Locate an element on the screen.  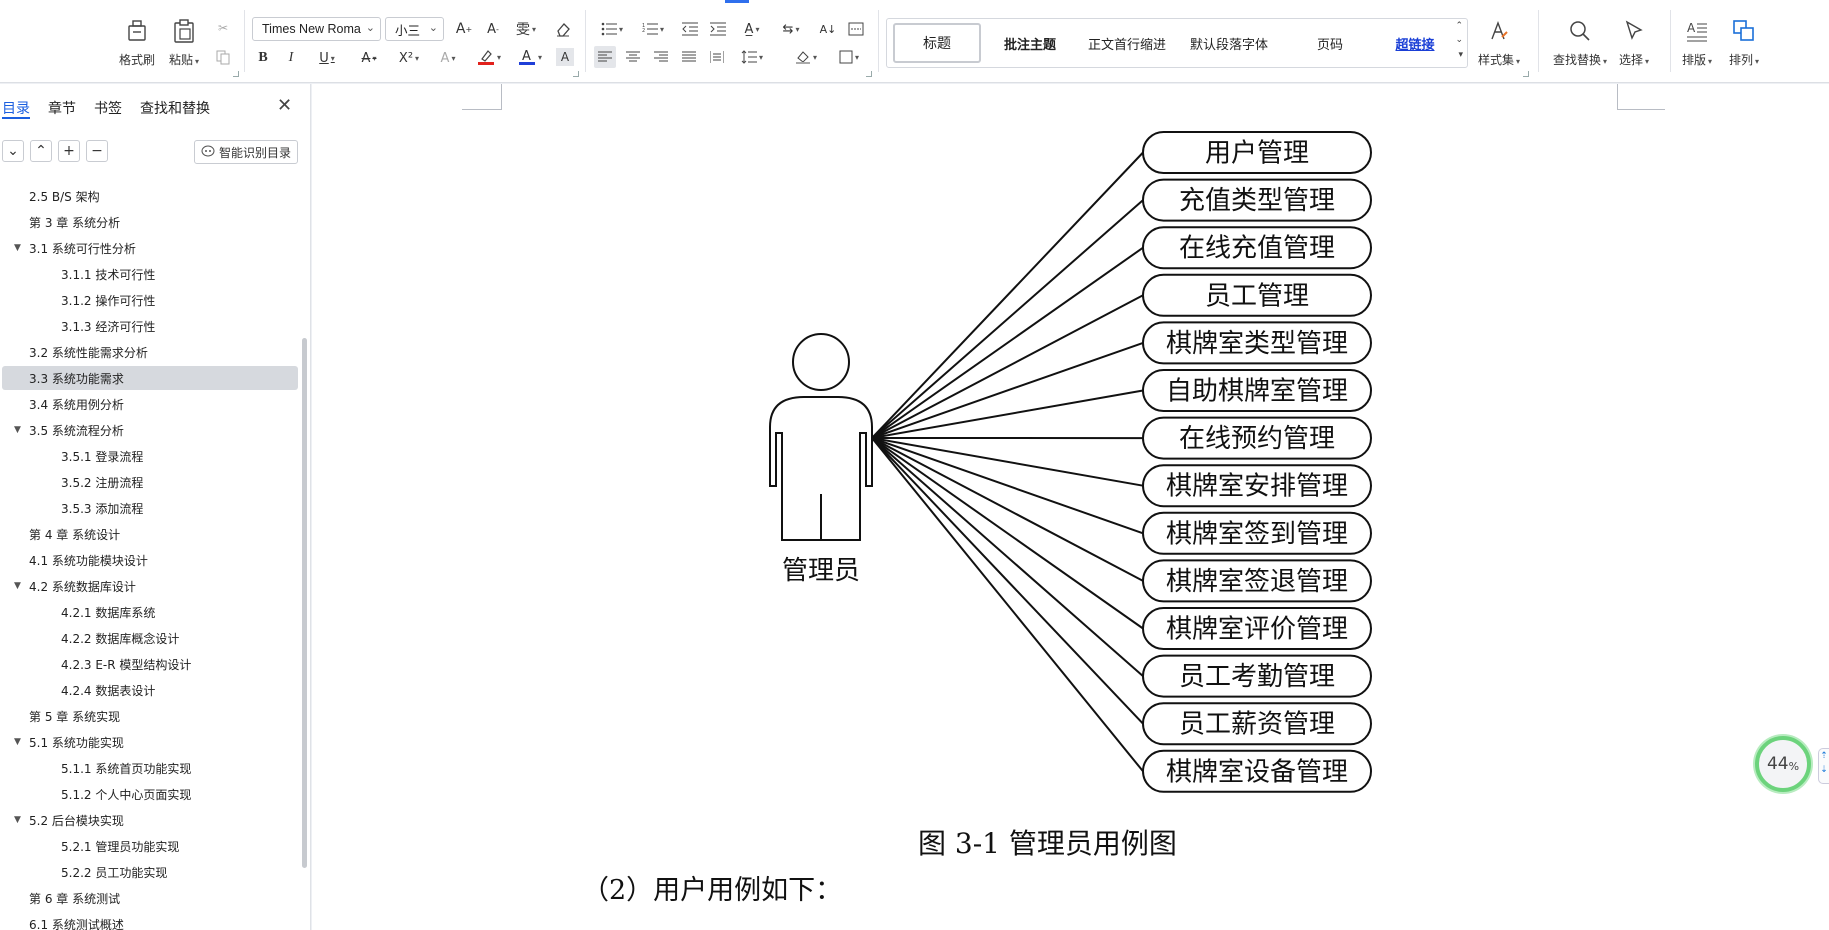
shrink-font-icon: A- is located at coordinates (493, 29).